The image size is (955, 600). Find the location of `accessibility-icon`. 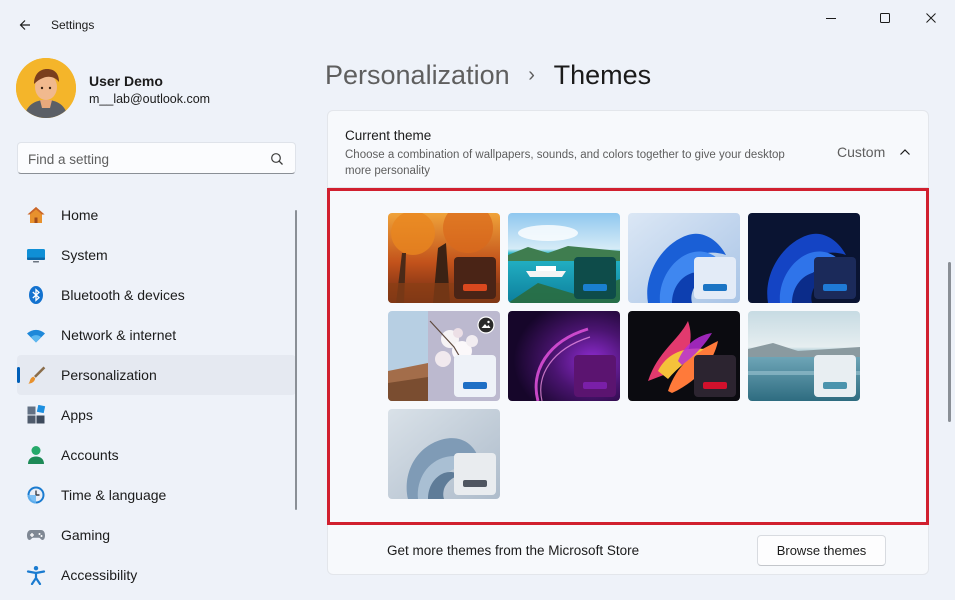

accessibility-icon is located at coordinates (36, 575).